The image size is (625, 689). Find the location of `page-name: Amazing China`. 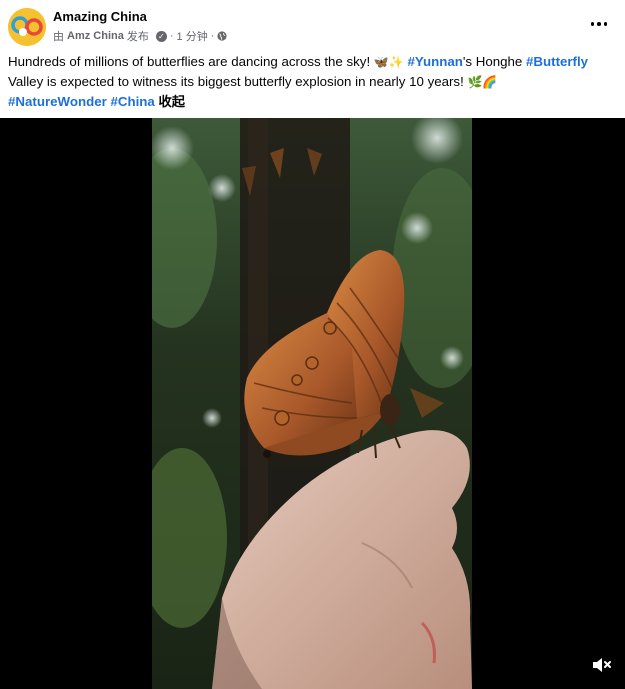

page-name: Amazing China is located at coordinates (100, 16).